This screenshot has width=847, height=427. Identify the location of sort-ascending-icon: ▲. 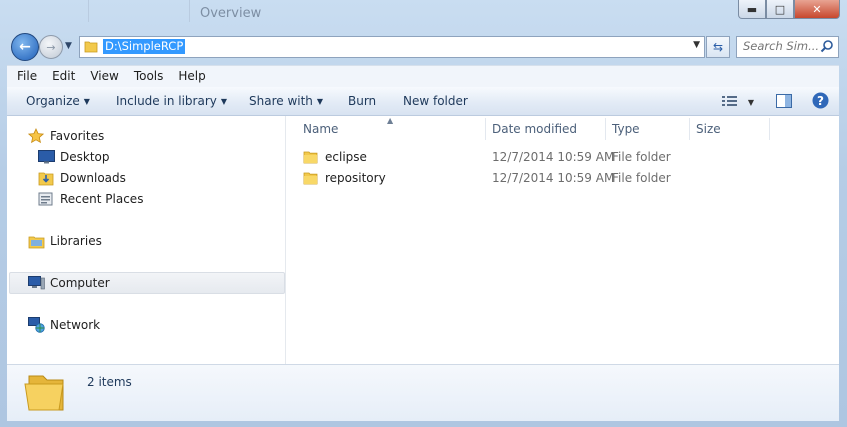
(390, 120).